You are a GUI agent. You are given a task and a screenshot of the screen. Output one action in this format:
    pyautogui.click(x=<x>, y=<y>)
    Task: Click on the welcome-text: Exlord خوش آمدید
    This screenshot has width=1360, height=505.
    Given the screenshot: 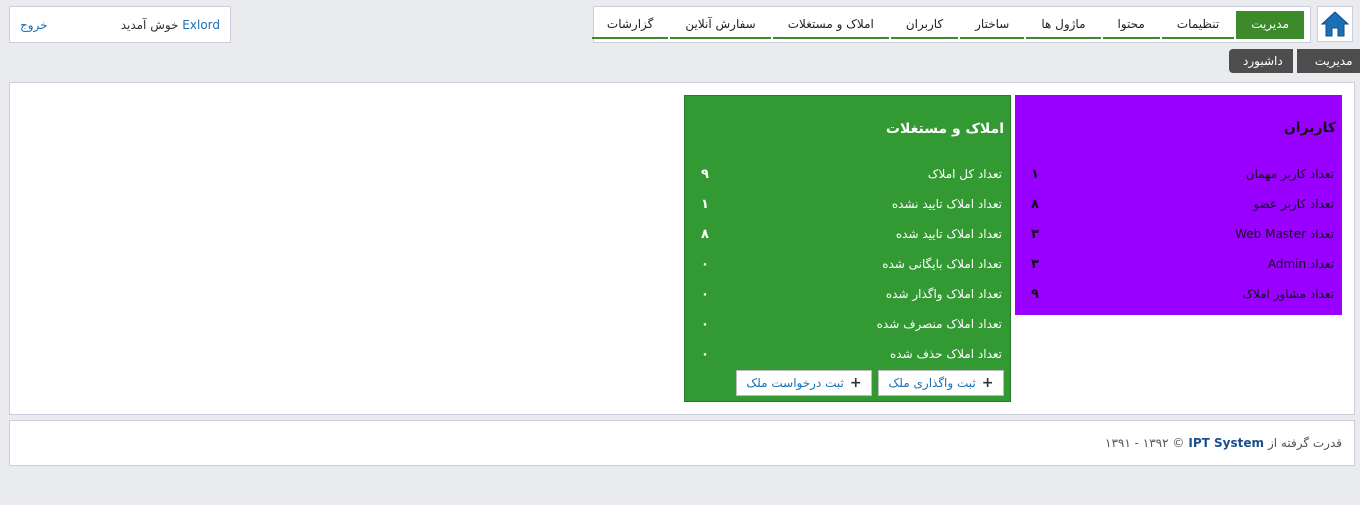 What is the action you would take?
    pyautogui.click(x=170, y=25)
    